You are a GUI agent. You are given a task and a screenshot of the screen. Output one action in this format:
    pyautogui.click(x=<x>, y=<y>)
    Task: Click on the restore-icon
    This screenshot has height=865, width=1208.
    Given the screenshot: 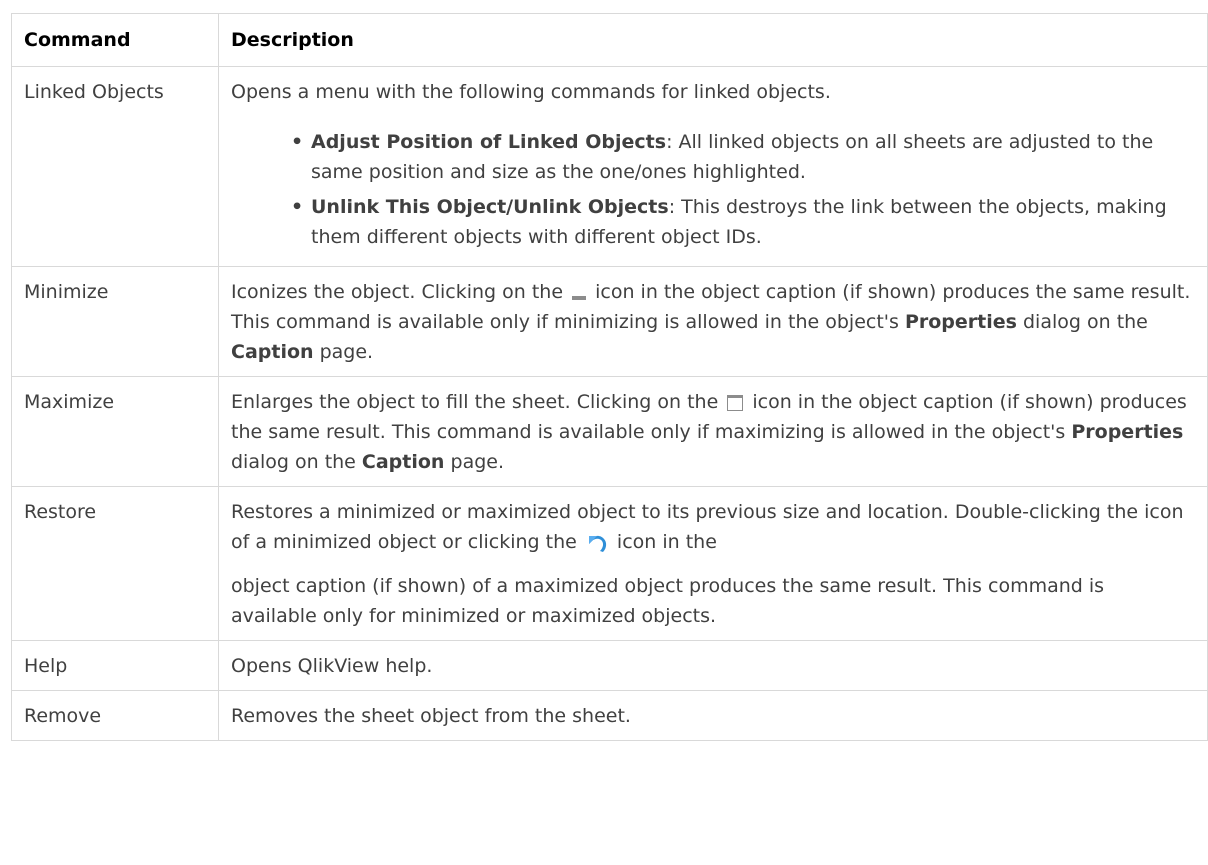 What is the action you would take?
    pyautogui.click(x=597, y=543)
    